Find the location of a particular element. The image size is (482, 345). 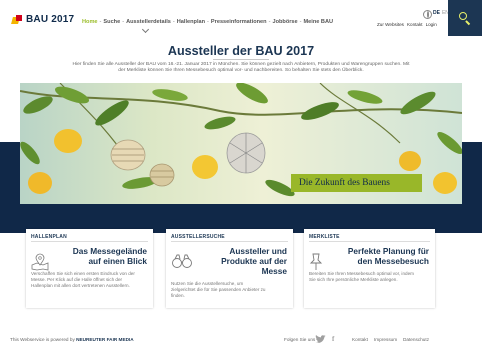

contact-link: Kontakt is located at coordinates (415, 24).